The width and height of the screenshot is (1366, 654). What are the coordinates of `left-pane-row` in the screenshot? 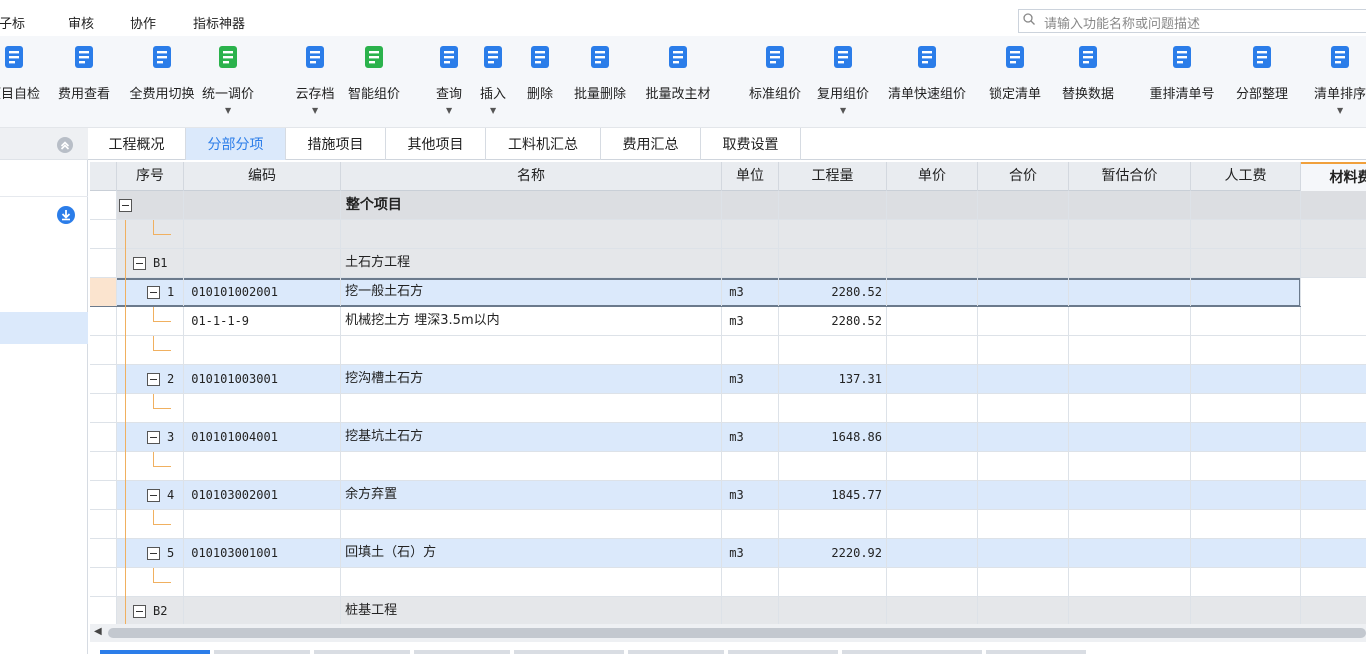 It's located at (44, 179).